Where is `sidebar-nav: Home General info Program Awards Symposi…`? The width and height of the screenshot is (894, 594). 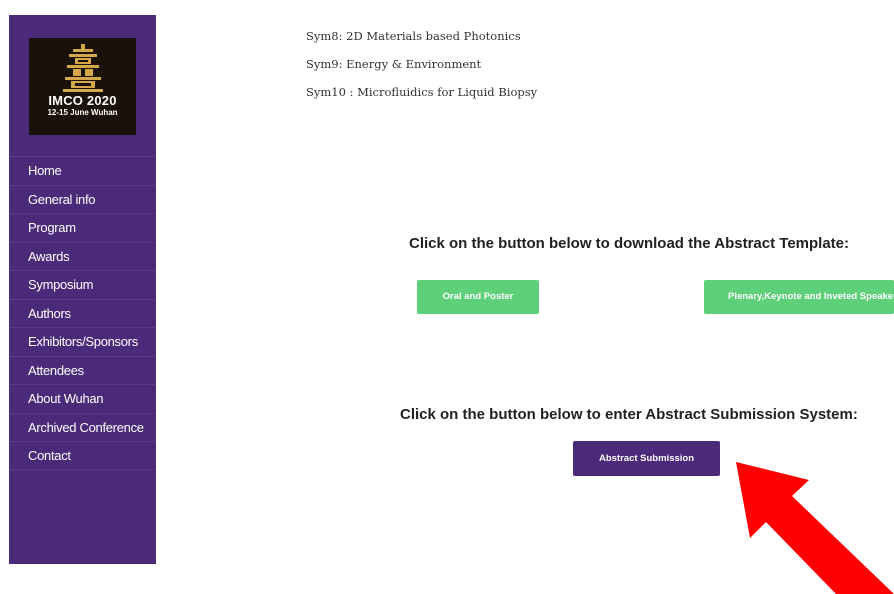 sidebar-nav: Home General info Program Awards Symposi… is located at coordinates (82, 313).